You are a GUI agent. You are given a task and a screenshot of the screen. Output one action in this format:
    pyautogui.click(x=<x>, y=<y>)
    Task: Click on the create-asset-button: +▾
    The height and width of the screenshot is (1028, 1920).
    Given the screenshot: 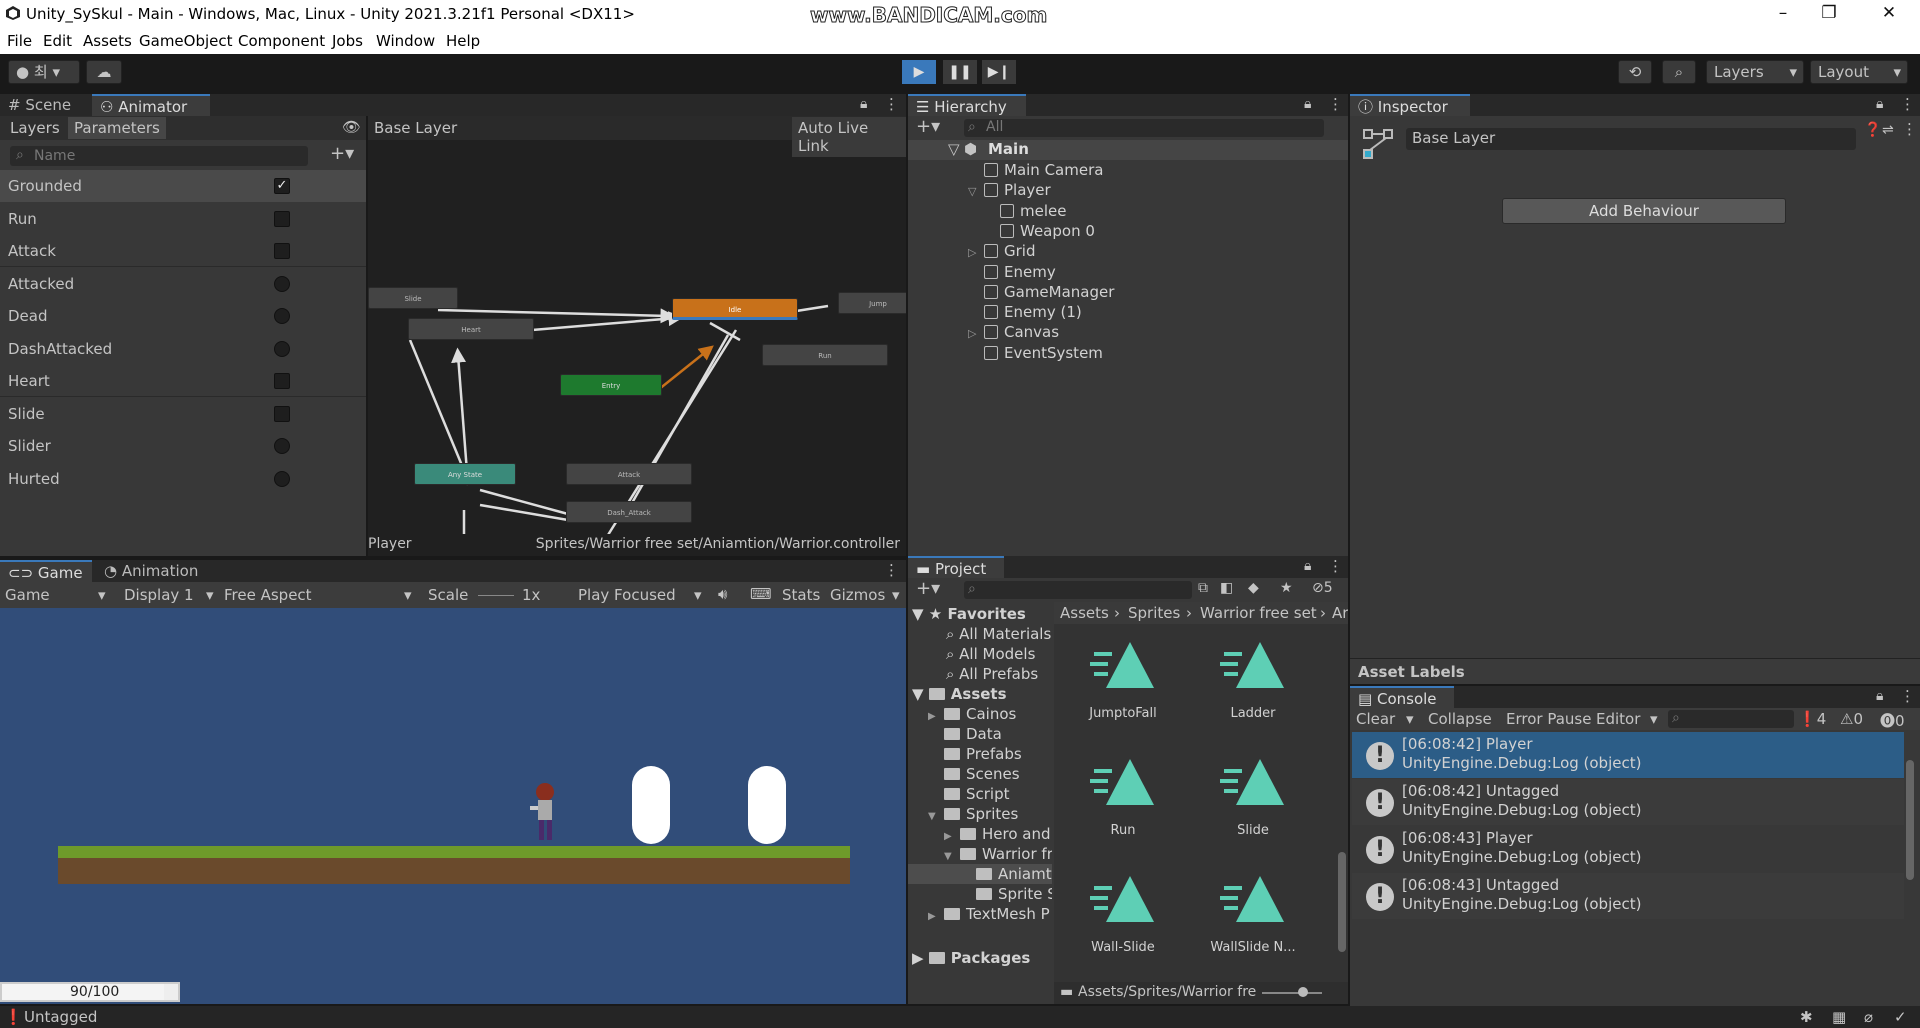 What is the action you would take?
    pyautogui.click(x=928, y=588)
    